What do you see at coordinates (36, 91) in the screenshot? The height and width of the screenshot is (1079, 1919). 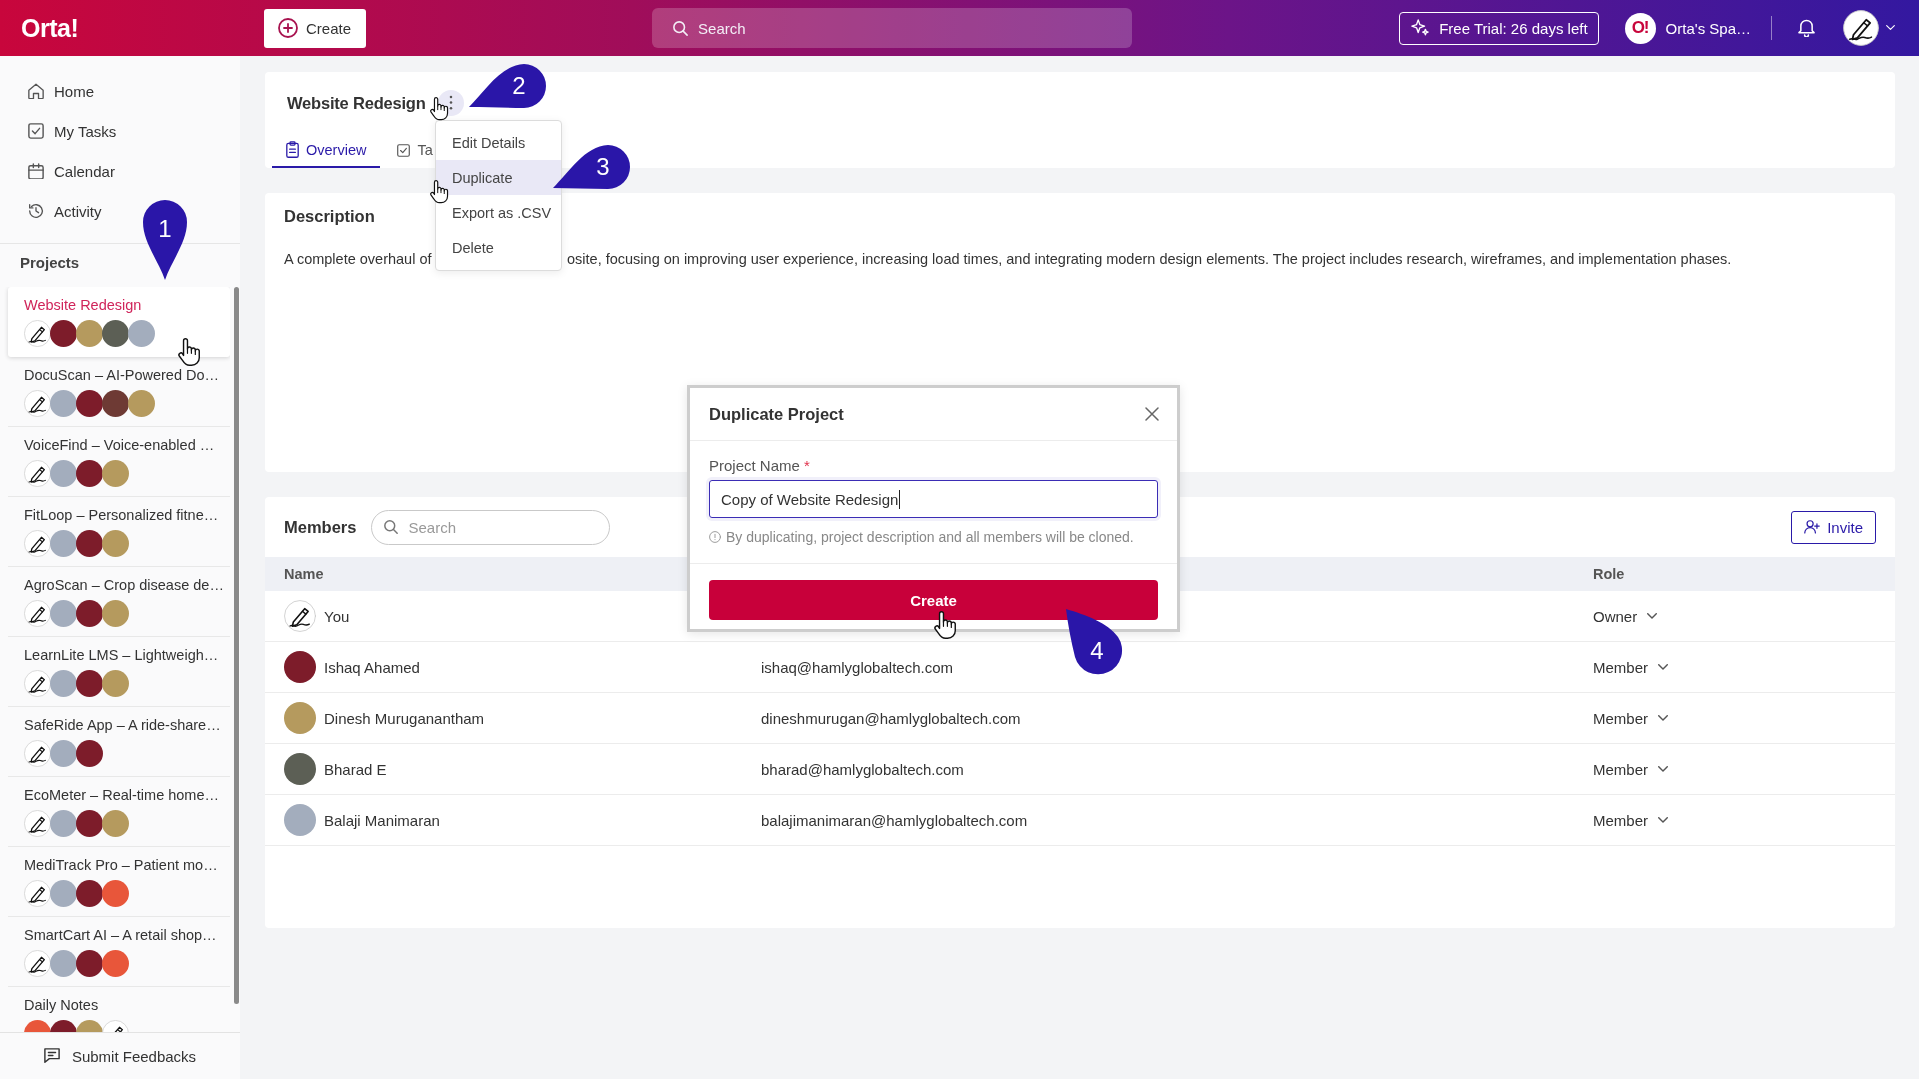 I see `home-icon` at bounding box center [36, 91].